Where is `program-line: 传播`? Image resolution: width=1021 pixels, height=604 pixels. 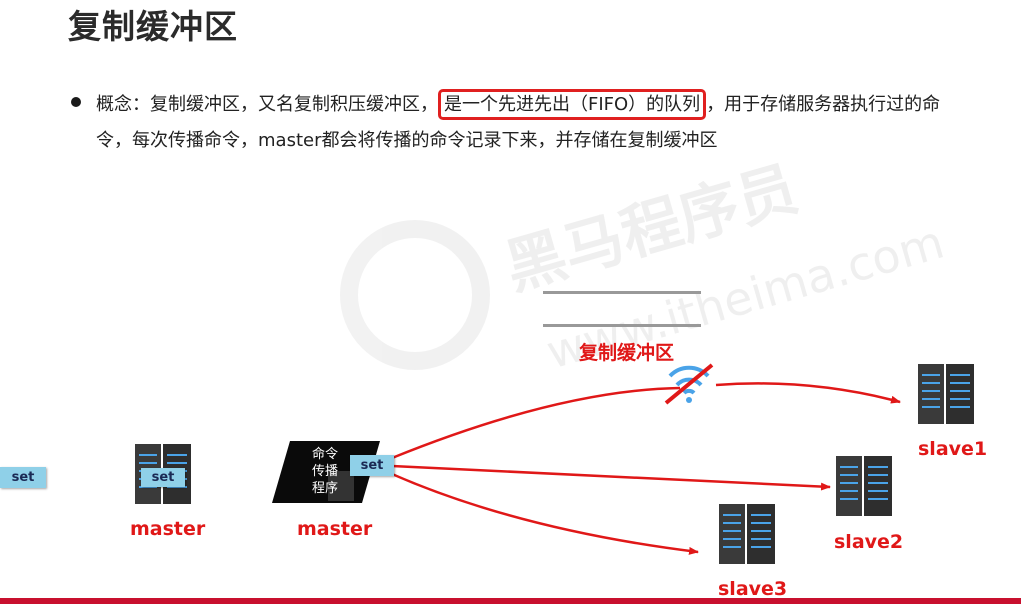 program-line: 传播 is located at coordinates (324, 471).